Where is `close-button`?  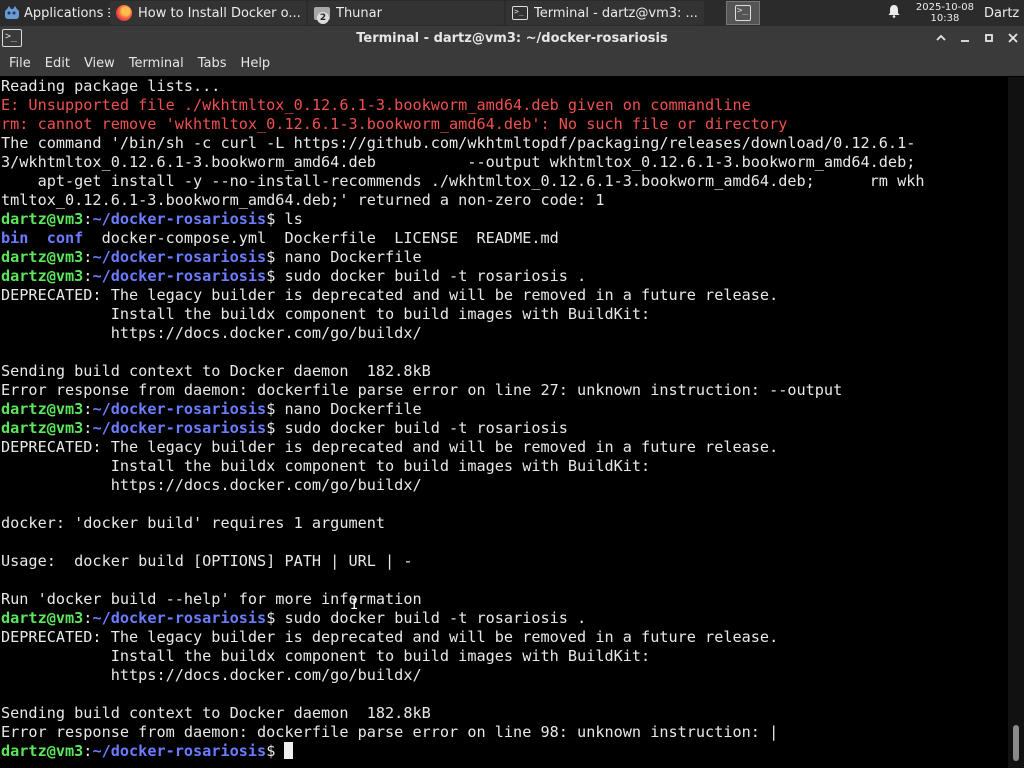
close-button is located at coordinates (1013, 38).